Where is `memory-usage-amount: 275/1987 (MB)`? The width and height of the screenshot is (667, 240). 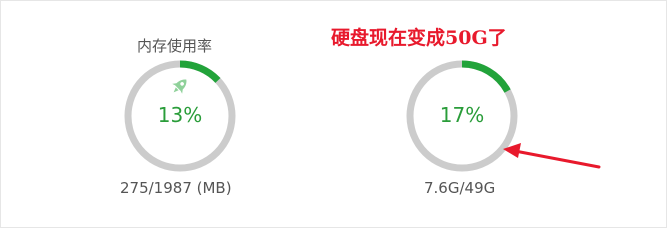 memory-usage-amount: 275/1987 (MB) is located at coordinates (176, 188).